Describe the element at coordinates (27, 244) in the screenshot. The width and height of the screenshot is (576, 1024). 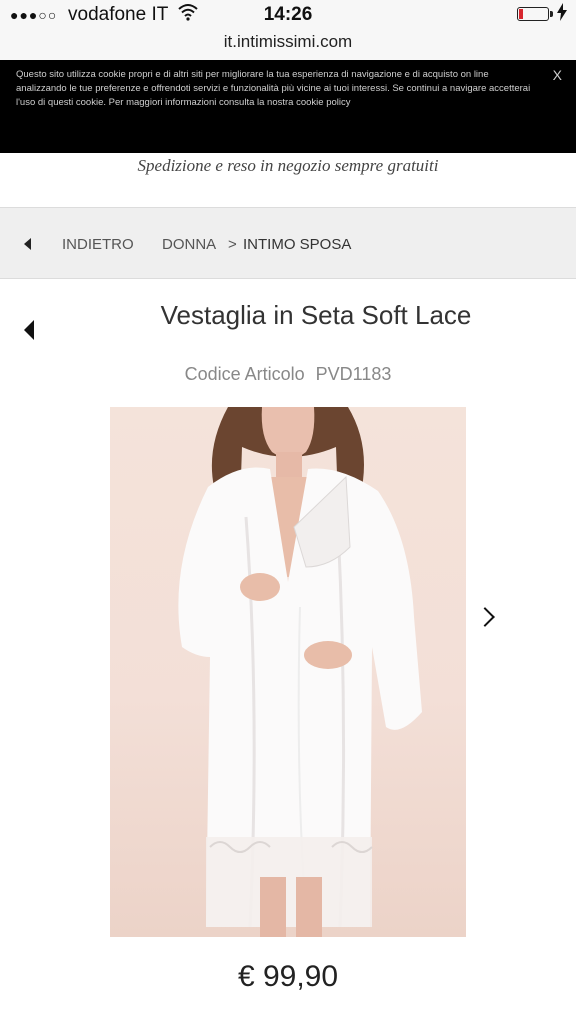
I see `back-arrow-icon` at that location.